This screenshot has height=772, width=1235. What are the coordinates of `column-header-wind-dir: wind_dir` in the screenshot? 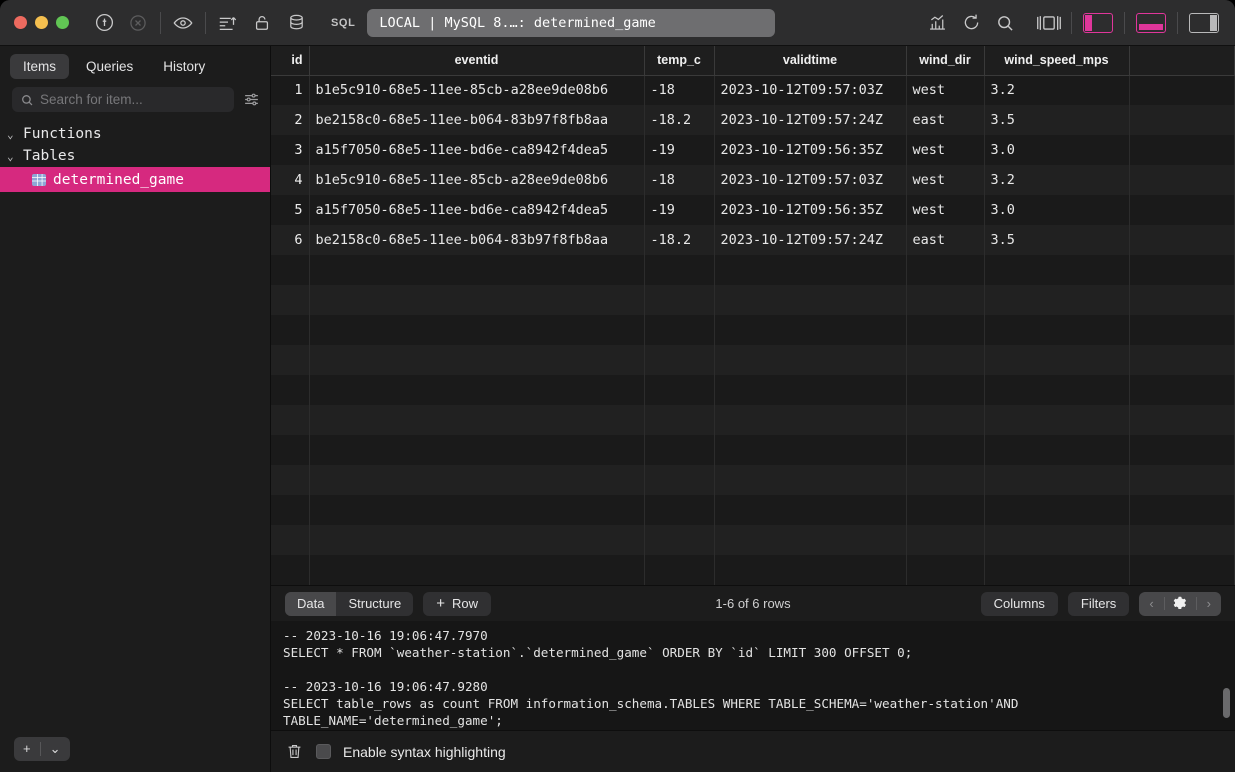 It's located at (945, 61).